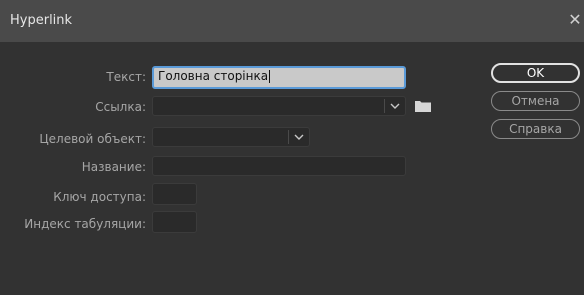 The image size is (584, 295). Describe the element at coordinates (535, 73) in the screenshot. I see `ok-button: OK` at that location.